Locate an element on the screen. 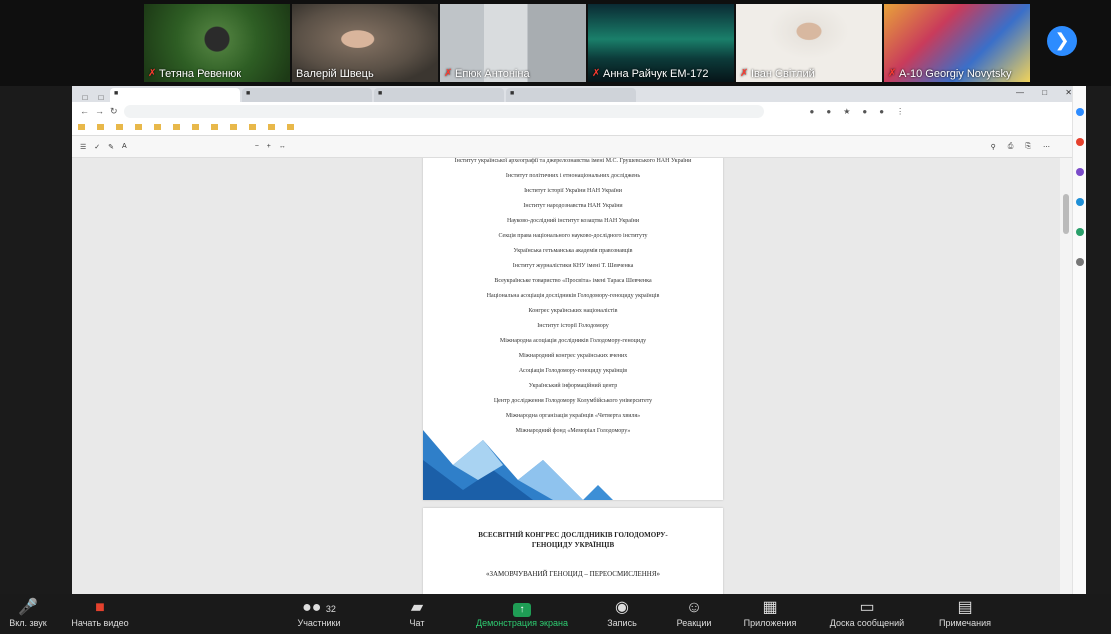 This screenshot has height=634, width=1111. notes-icon: ▤ is located at coordinates (965, 607).